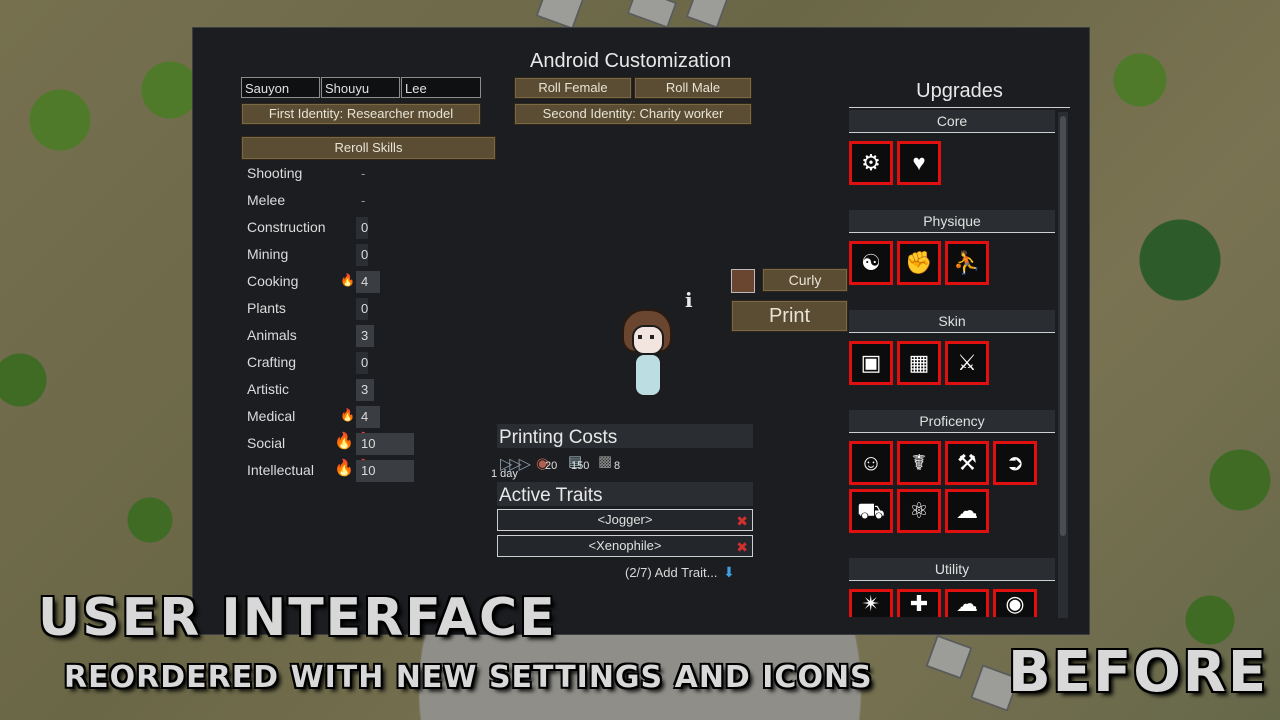  What do you see at coordinates (1015, 603) in the screenshot?
I see `signal-icon: ◉` at bounding box center [1015, 603].